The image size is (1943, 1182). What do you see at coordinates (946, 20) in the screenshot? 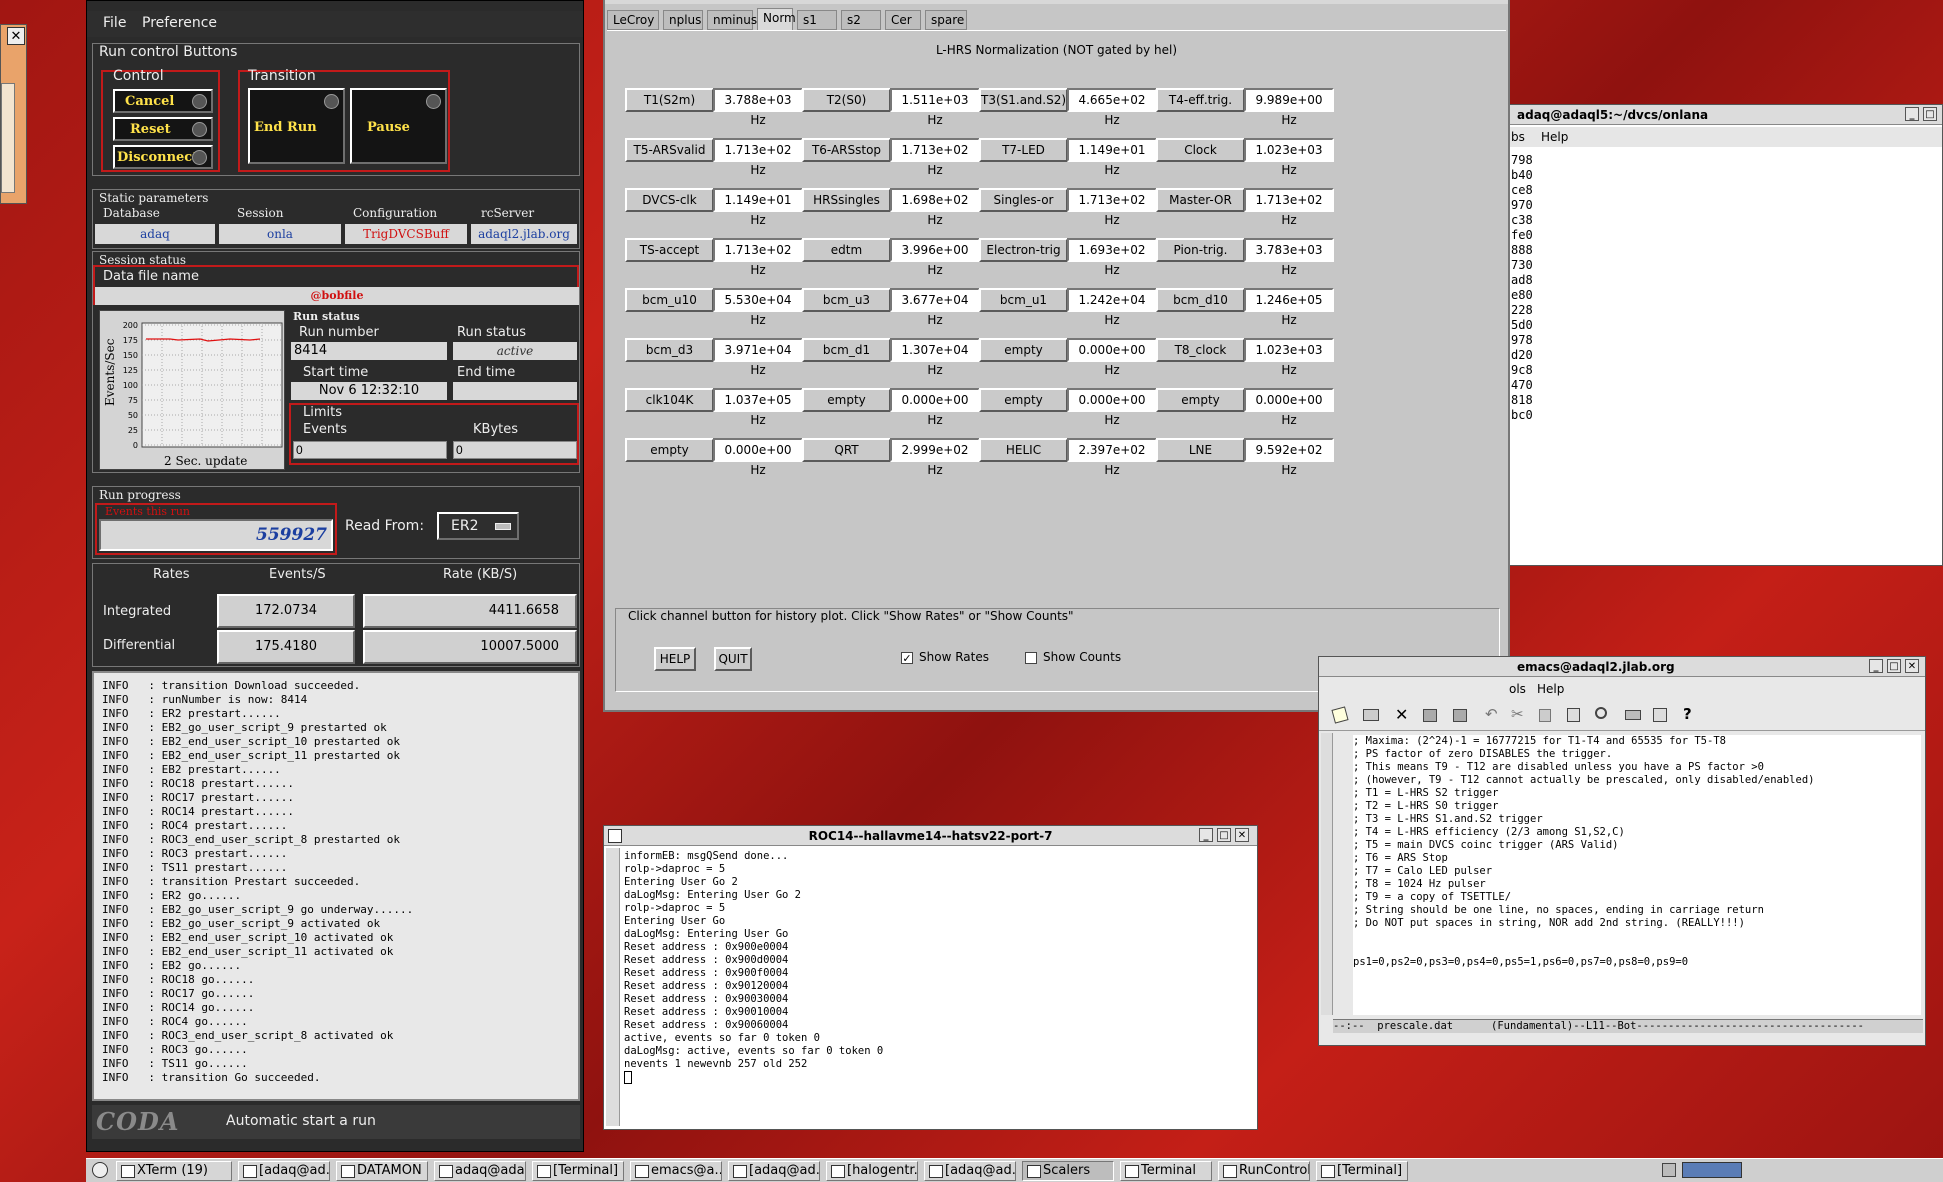
I see `tab-spare: spare` at bounding box center [946, 20].